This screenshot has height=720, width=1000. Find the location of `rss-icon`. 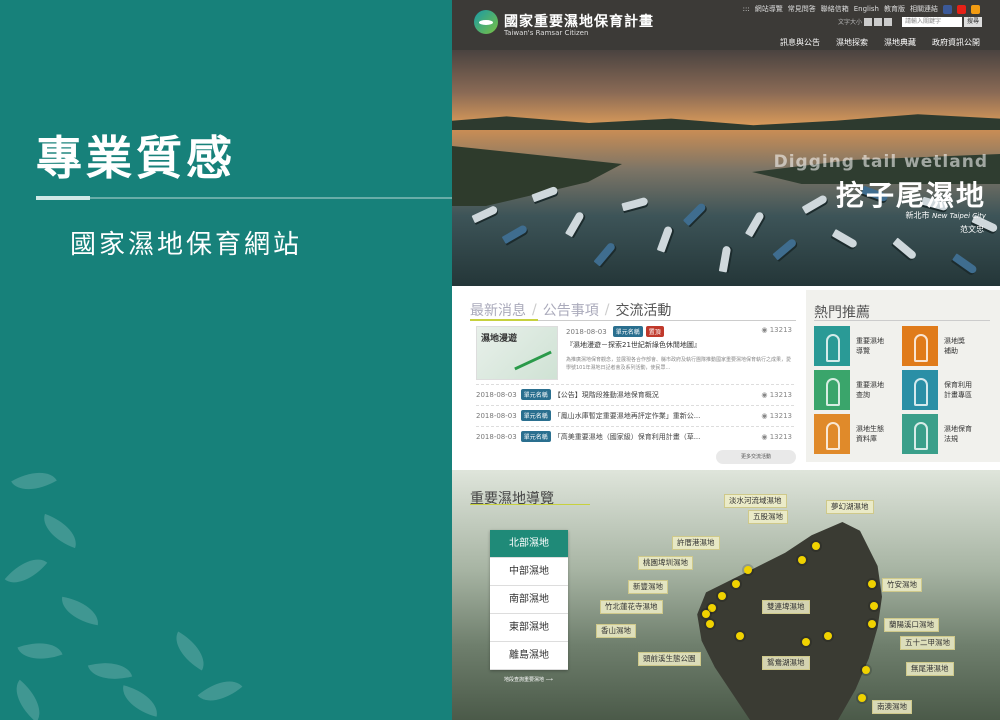

rss-icon is located at coordinates (975, 9).